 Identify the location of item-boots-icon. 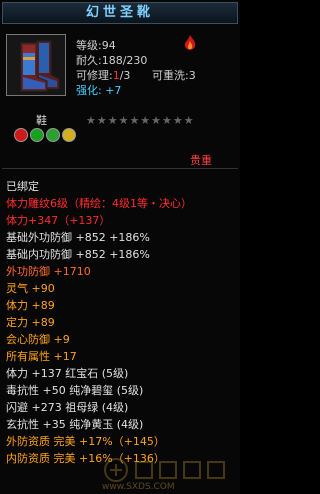
(36, 65).